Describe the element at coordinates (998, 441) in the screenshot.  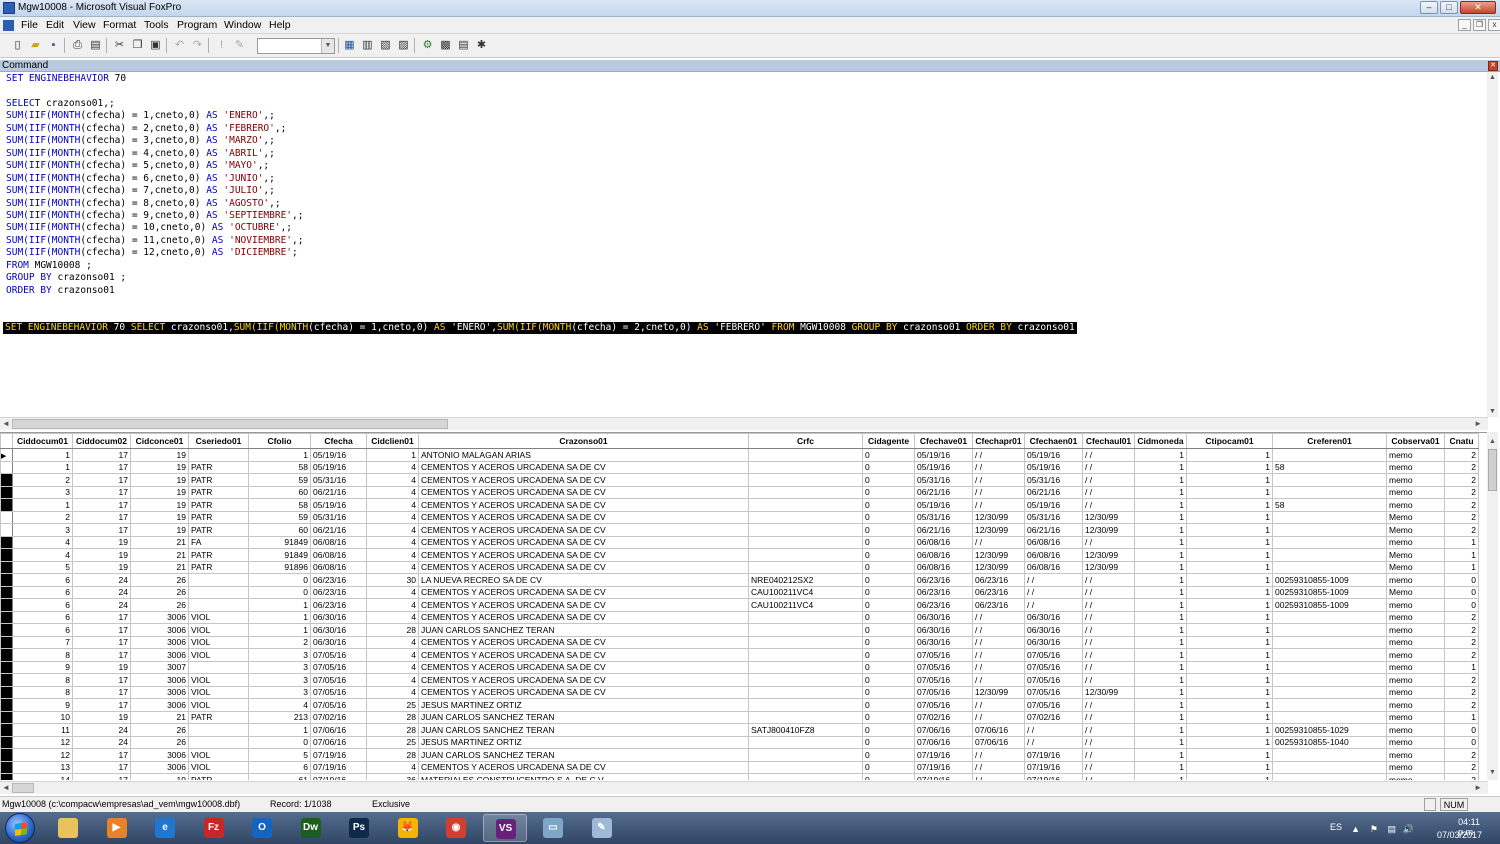
I see `column-header-cfechapr01: Cfechapr01` at that location.